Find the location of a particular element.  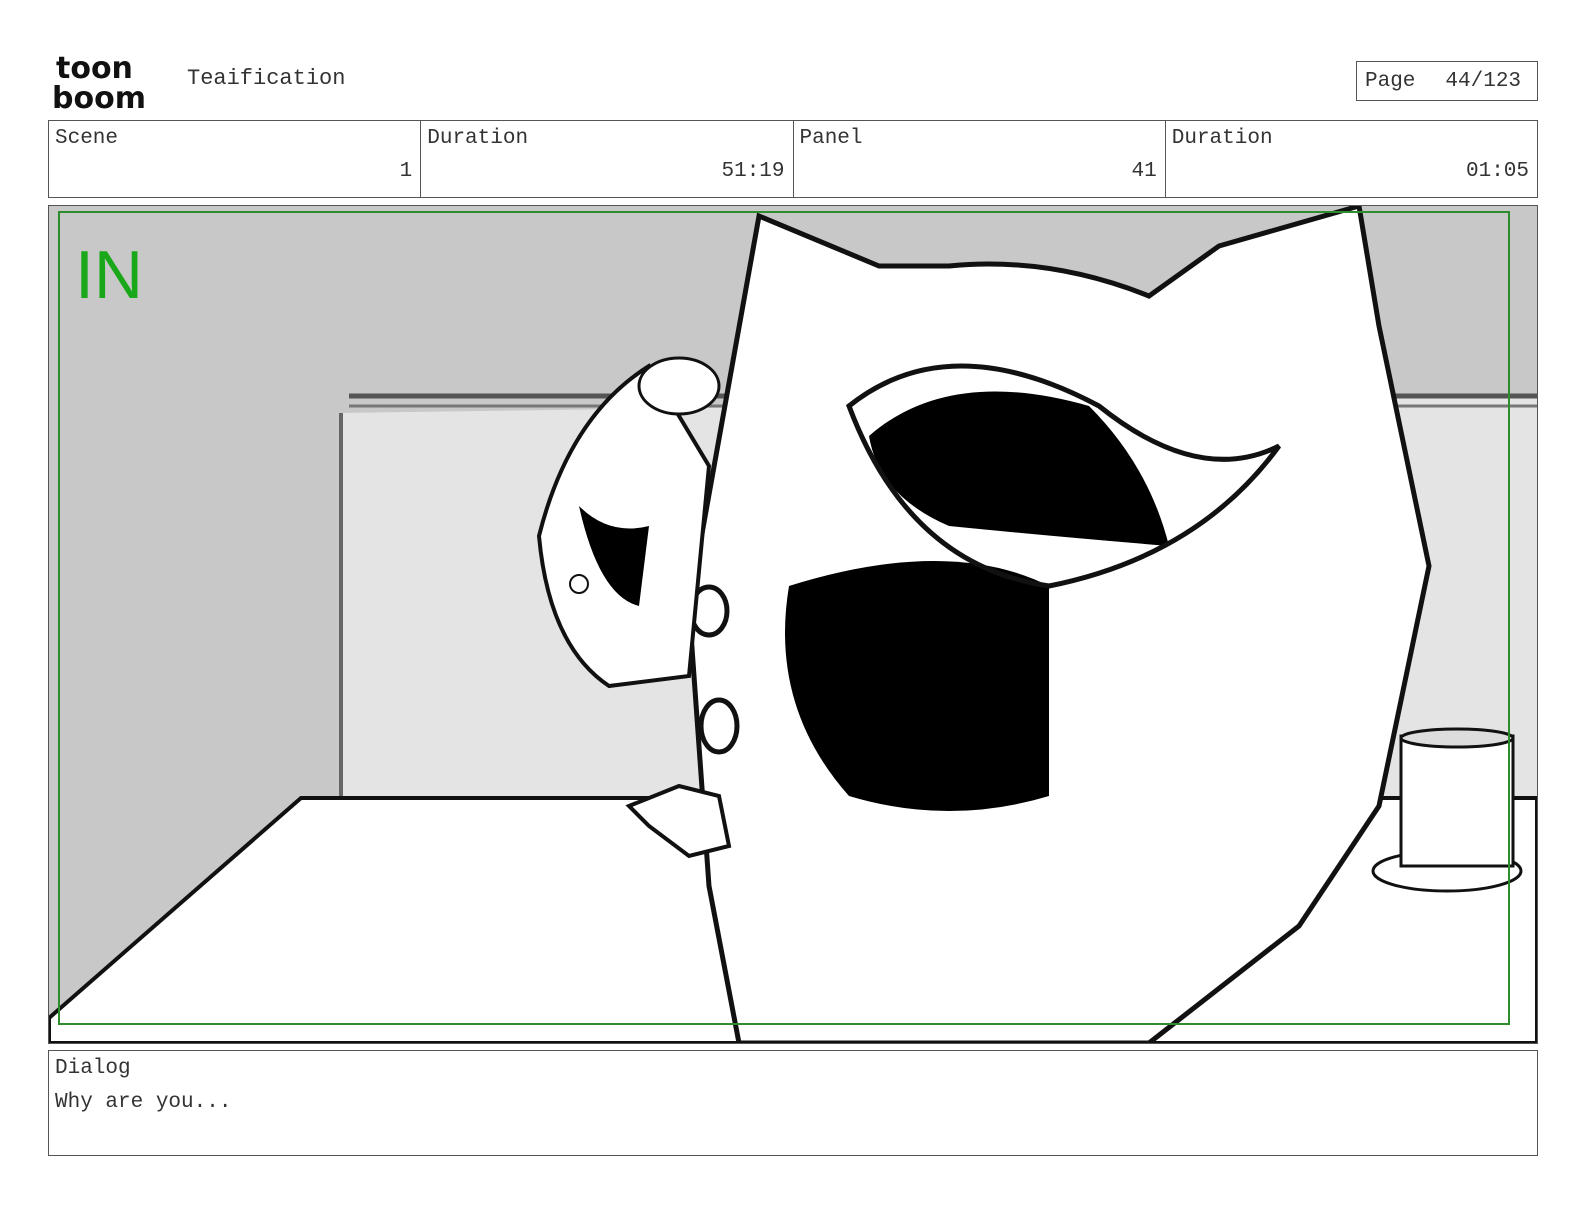

panel-cell: Panel 41 is located at coordinates (980, 159).